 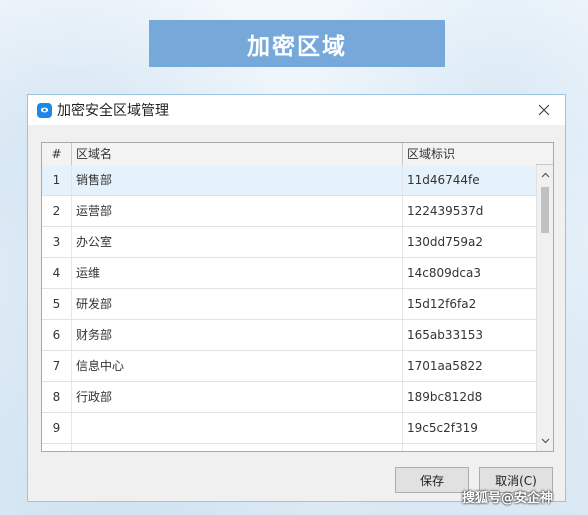 I want to click on page-banner: 加密区域, so click(x=297, y=43).